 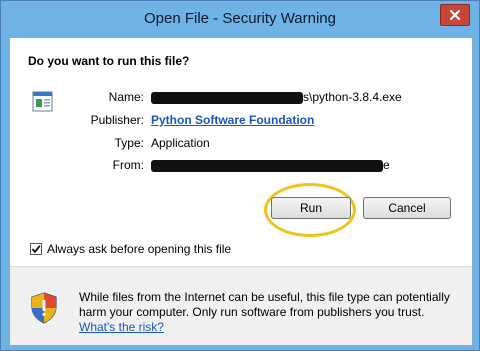 I want to click on always-ask-label: Always ask before opening this file, so click(x=139, y=249).